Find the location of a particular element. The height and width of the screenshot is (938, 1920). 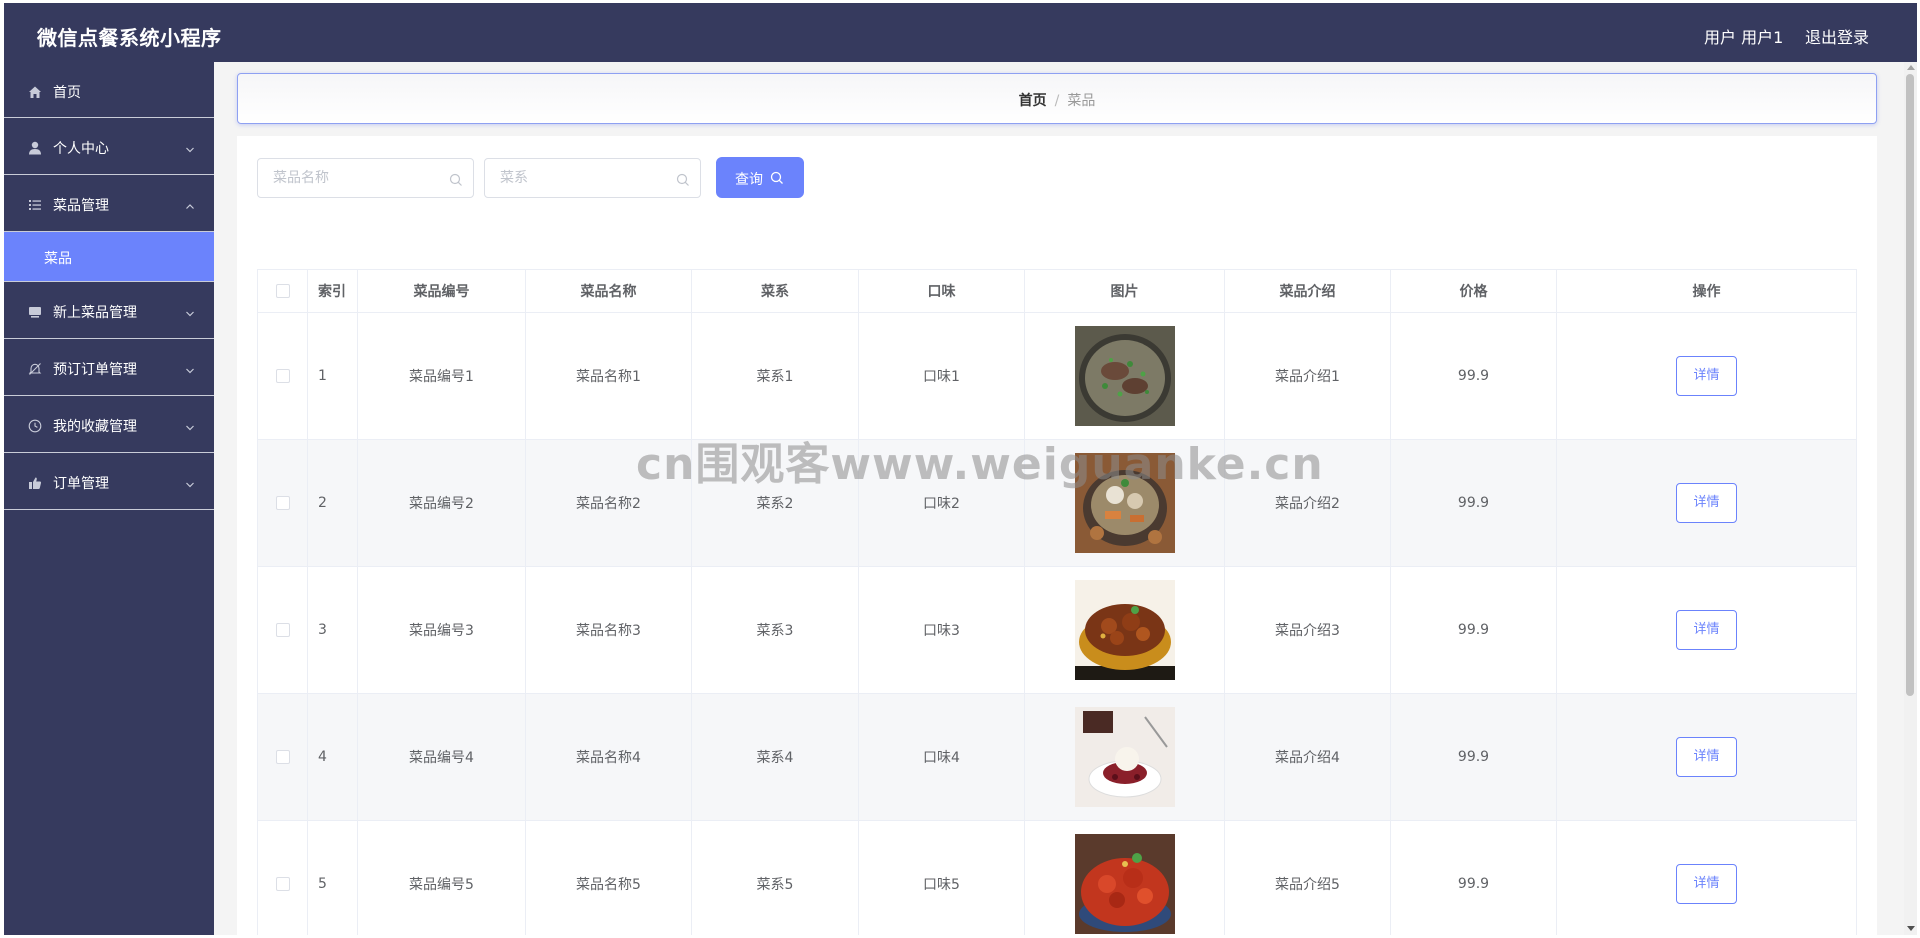

user-icon is located at coordinates (35, 147).